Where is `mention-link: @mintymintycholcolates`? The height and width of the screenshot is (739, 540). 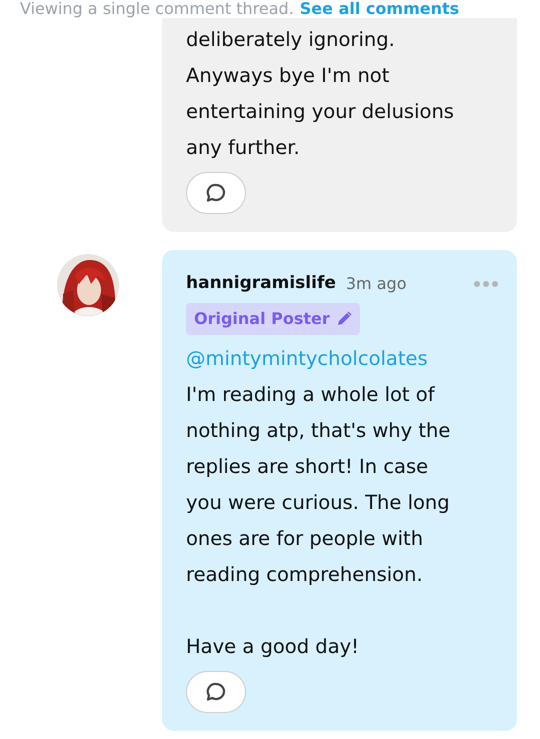
mention-link: @mintymintycholcolates is located at coordinates (342, 359).